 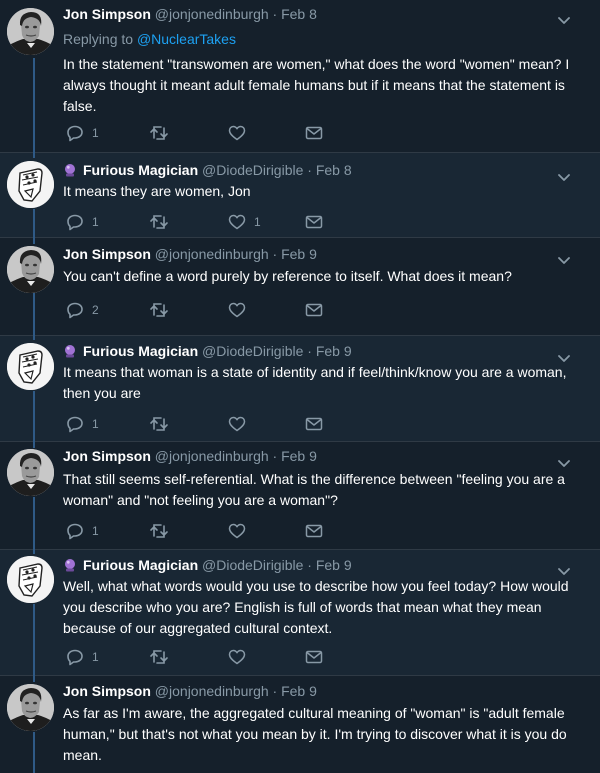 What do you see at coordinates (75, 657) in the screenshot?
I see `reply-icon` at bounding box center [75, 657].